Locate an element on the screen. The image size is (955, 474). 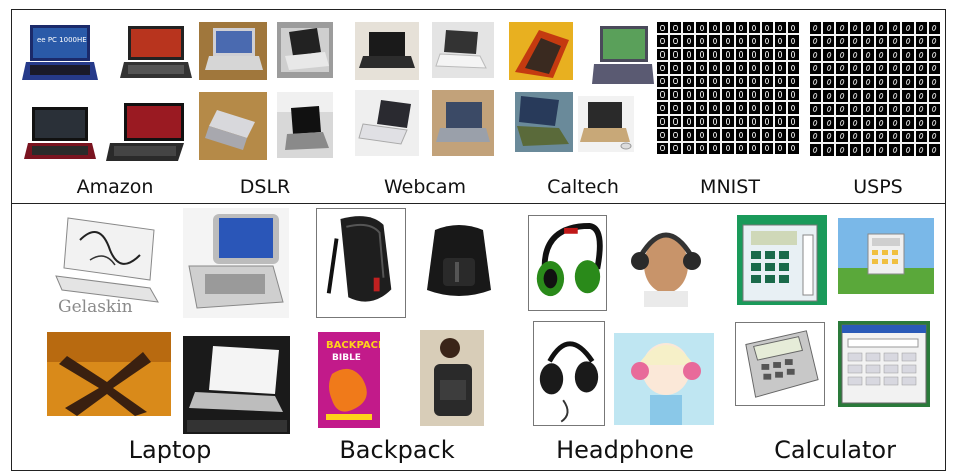
backpack-category-image-3: BACKPACK BIBLE is located at coordinates (349, 380).